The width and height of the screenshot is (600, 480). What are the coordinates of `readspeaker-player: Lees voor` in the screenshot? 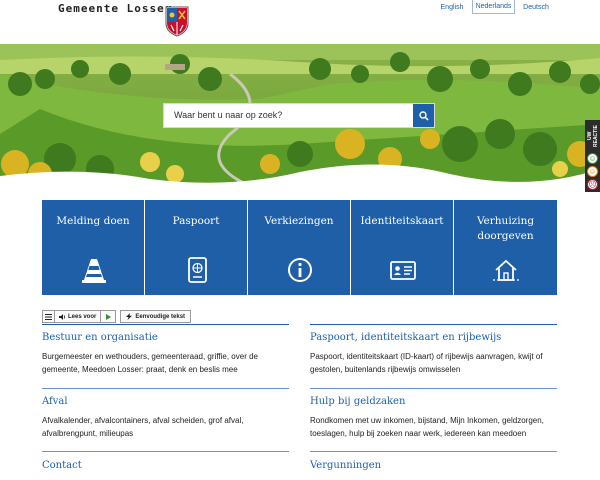 It's located at (79, 316).